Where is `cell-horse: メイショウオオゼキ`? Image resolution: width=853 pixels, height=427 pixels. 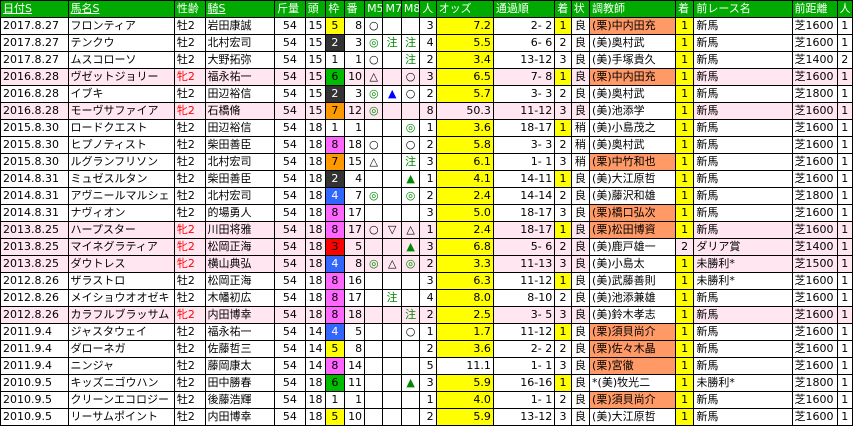 cell-horse: メイショウオオゼキ is located at coordinates (121, 298).